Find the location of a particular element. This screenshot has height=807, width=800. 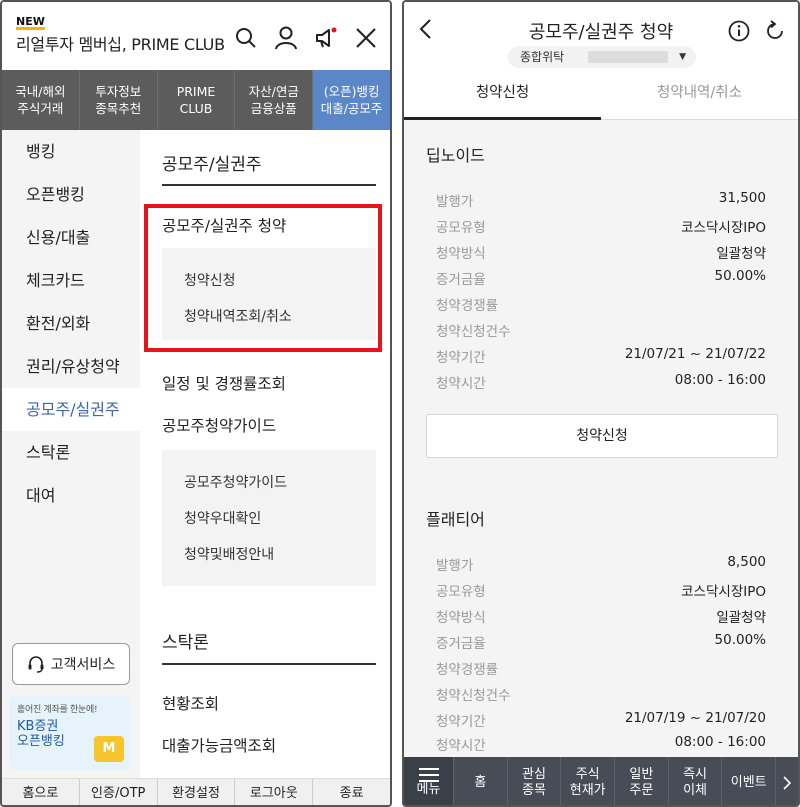

guide-submenu: 공모주청약가이드 청약우대확인 청약및배정안내 is located at coordinates (269, 518).